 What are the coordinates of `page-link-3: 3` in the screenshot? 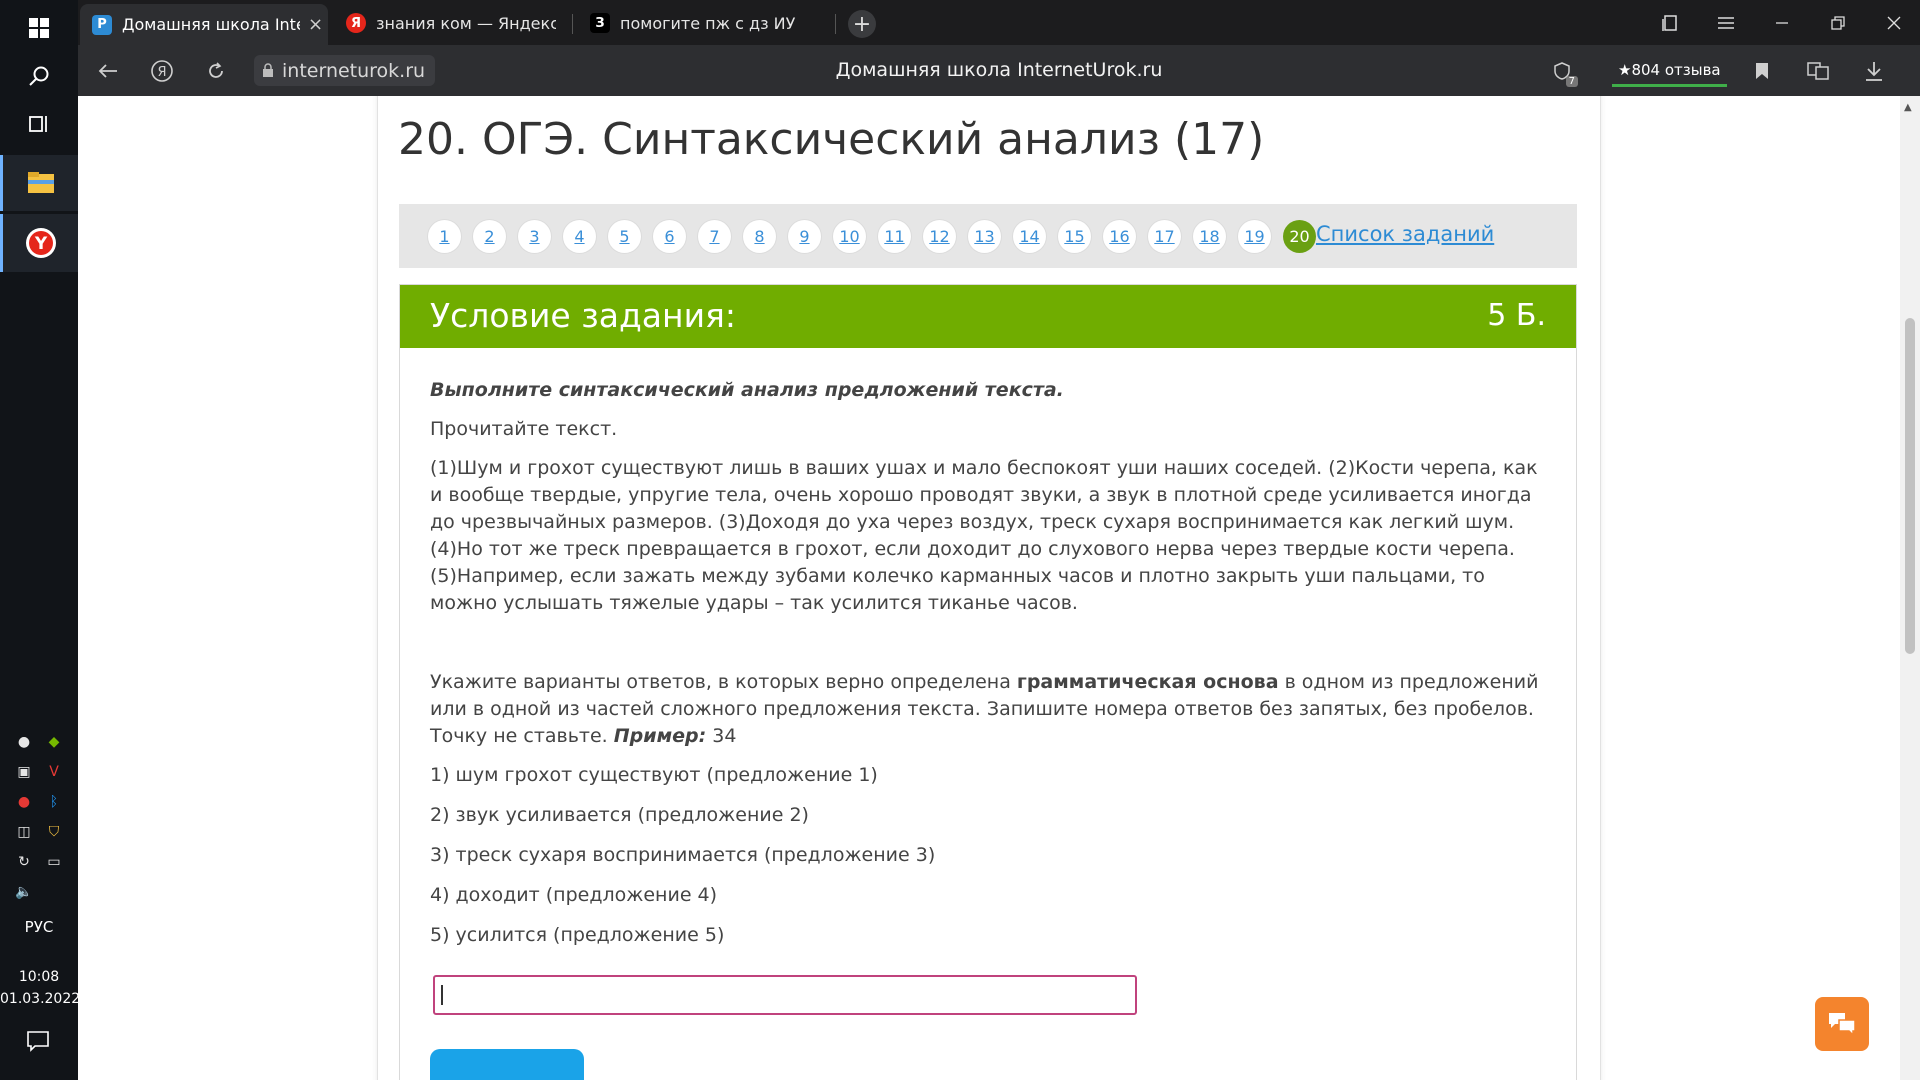 It's located at (534, 236).